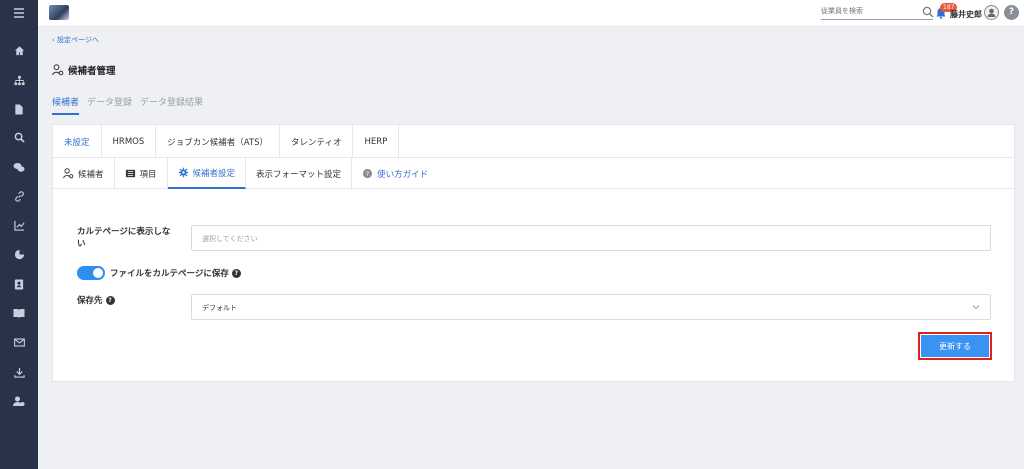  I want to click on ats-tab-jobcan: ジョブカン候補者（ATS）, so click(218, 141).